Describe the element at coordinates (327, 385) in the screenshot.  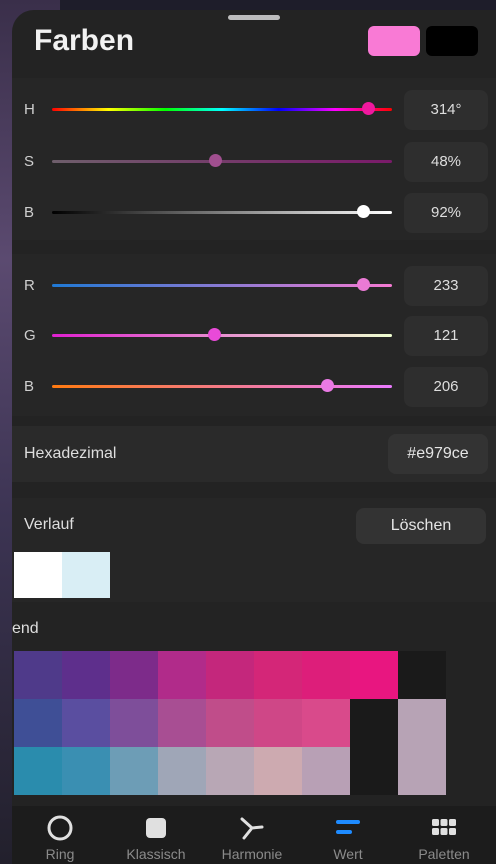
I see `blue-slider-thumb` at that location.